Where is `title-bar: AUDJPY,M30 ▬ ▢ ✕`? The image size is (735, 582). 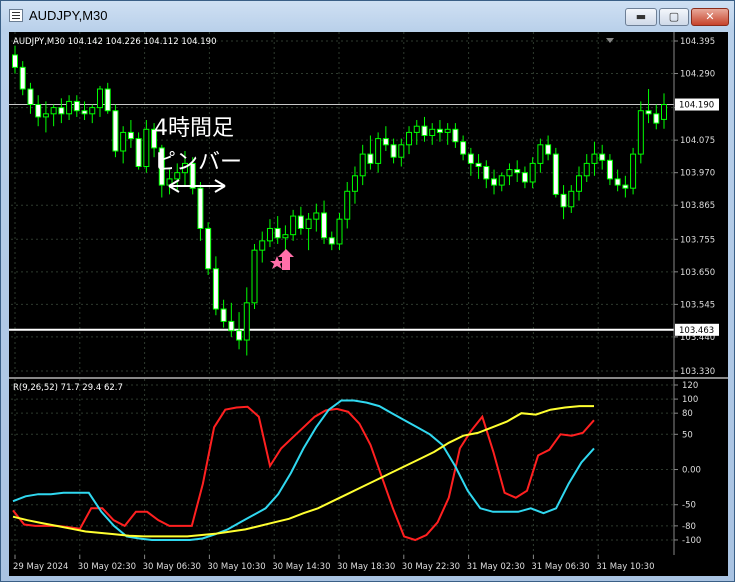 title-bar: AUDJPY,M30 ▬ ▢ ✕ is located at coordinates (367, 16).